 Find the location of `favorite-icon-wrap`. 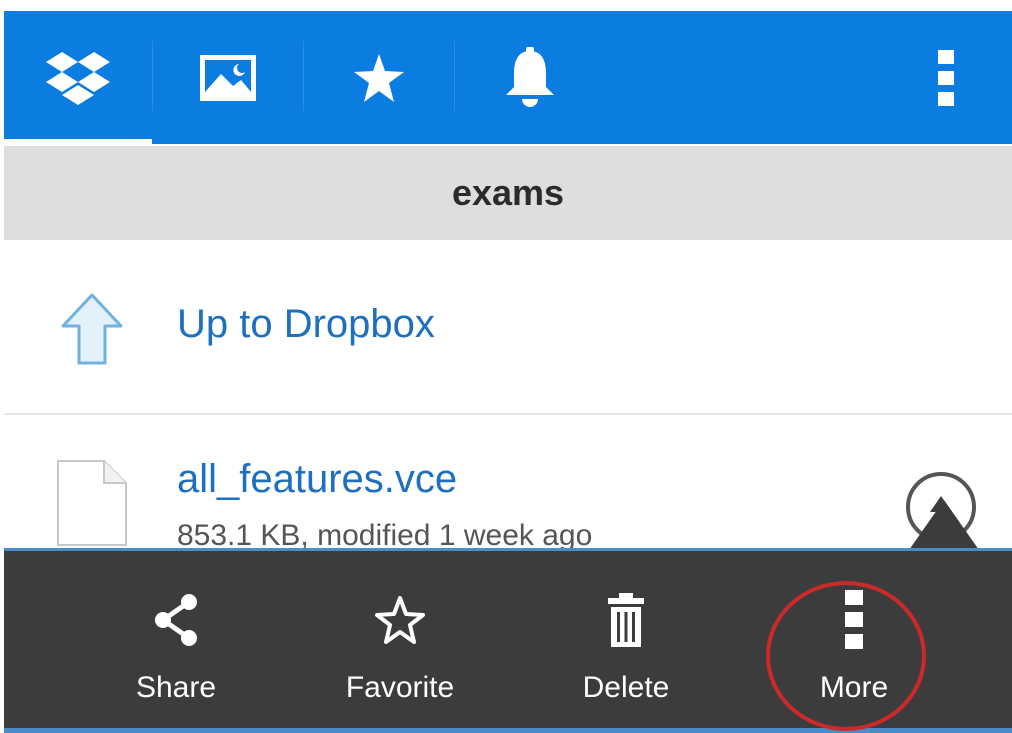

favorite-icon-wrap is located at coordinates (400, 620).